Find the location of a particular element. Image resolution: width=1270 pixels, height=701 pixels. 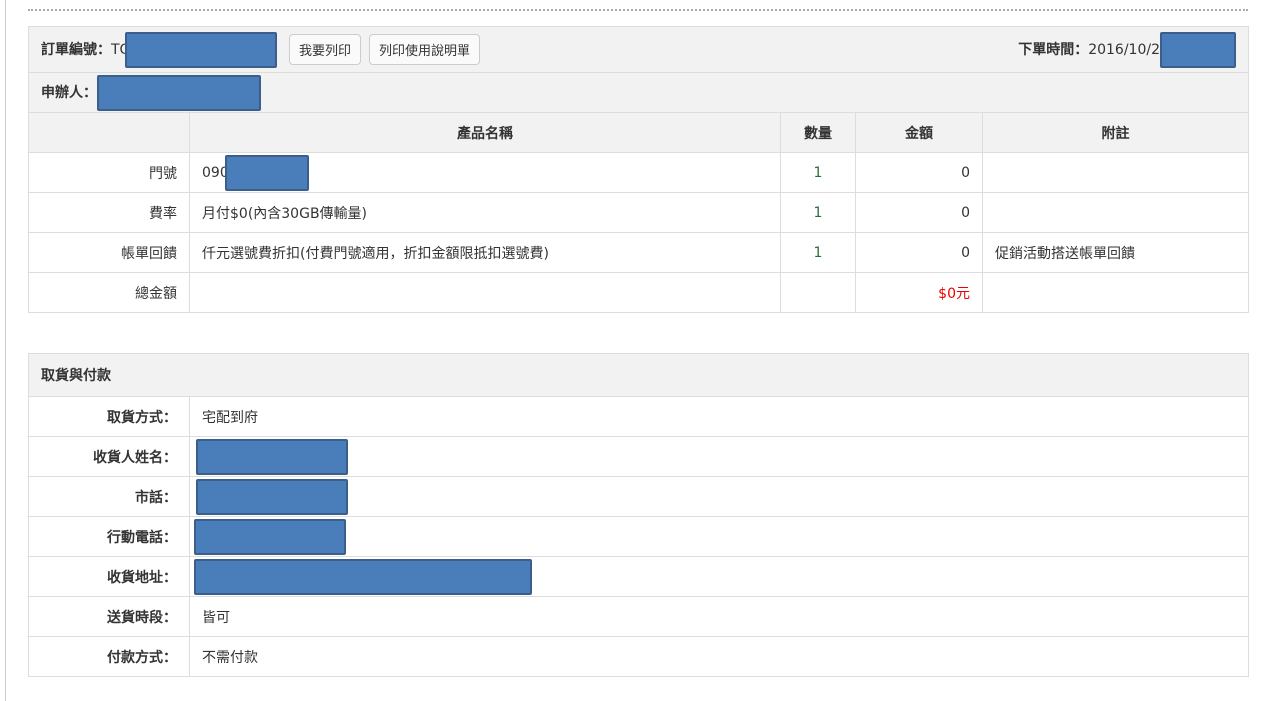

redacted-number is located at coordinates (266, 172).